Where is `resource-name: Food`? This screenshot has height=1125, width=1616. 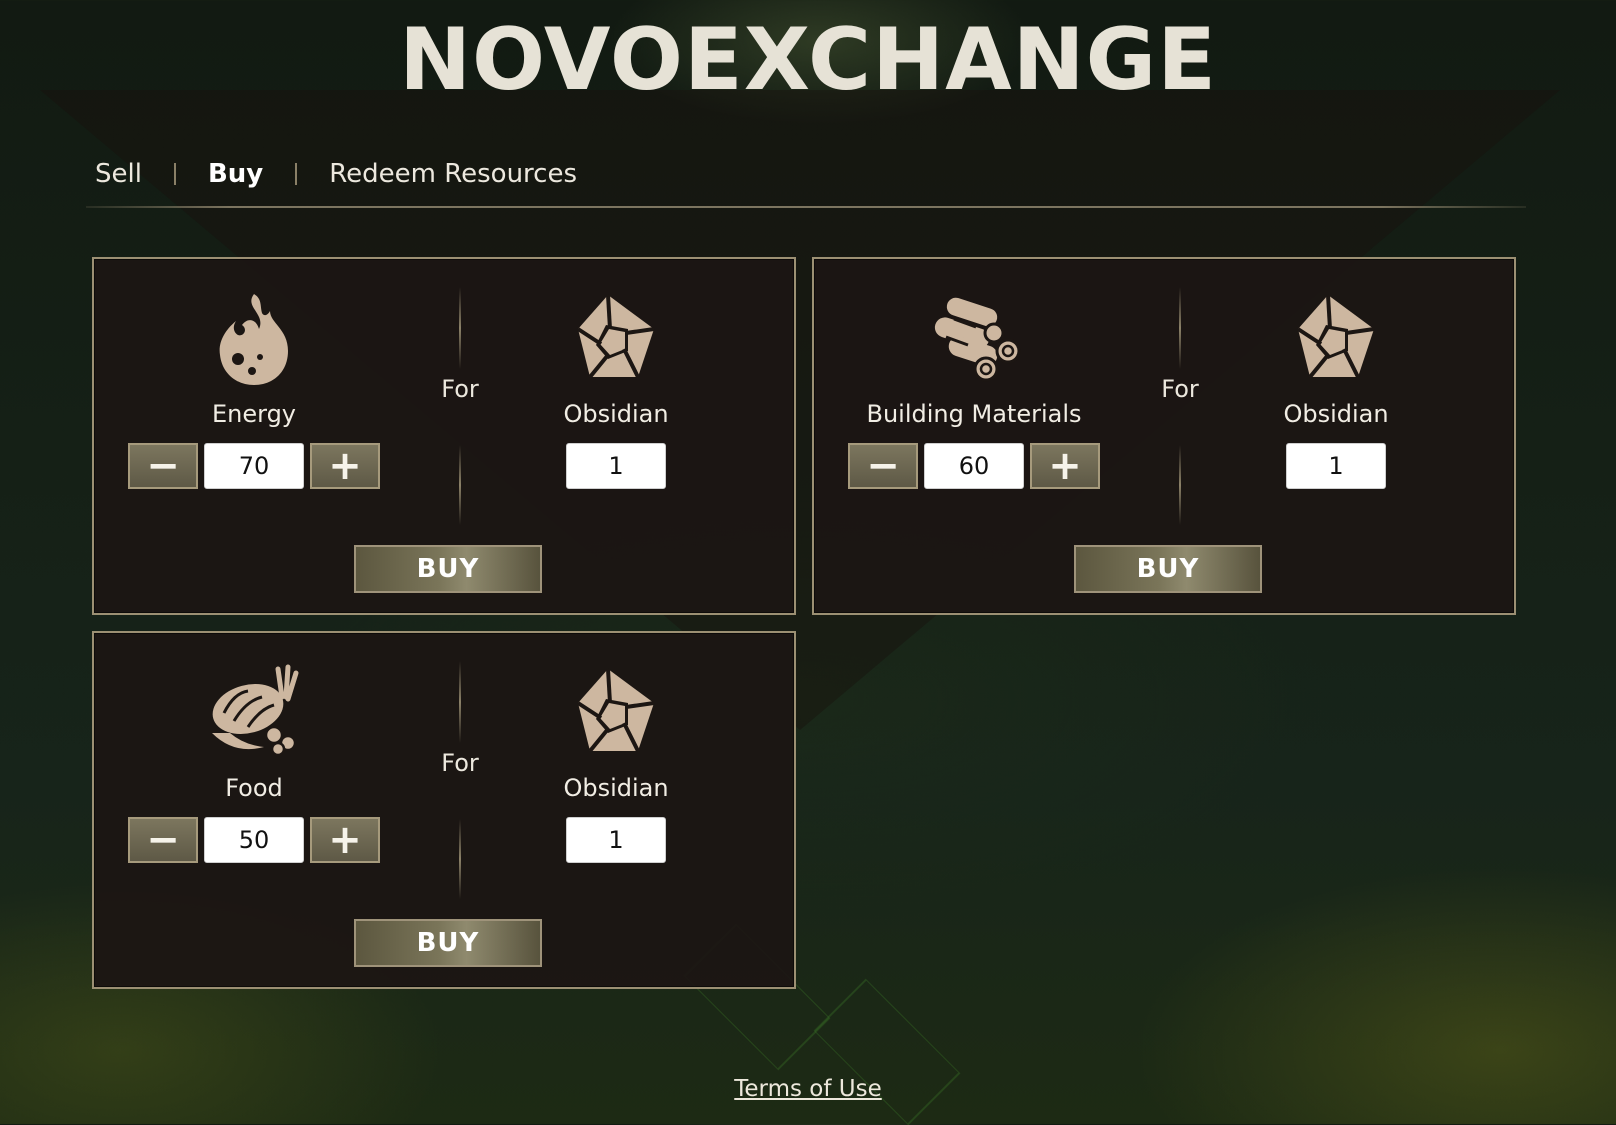 resource-name: Food is located at coordinates (254, 788).